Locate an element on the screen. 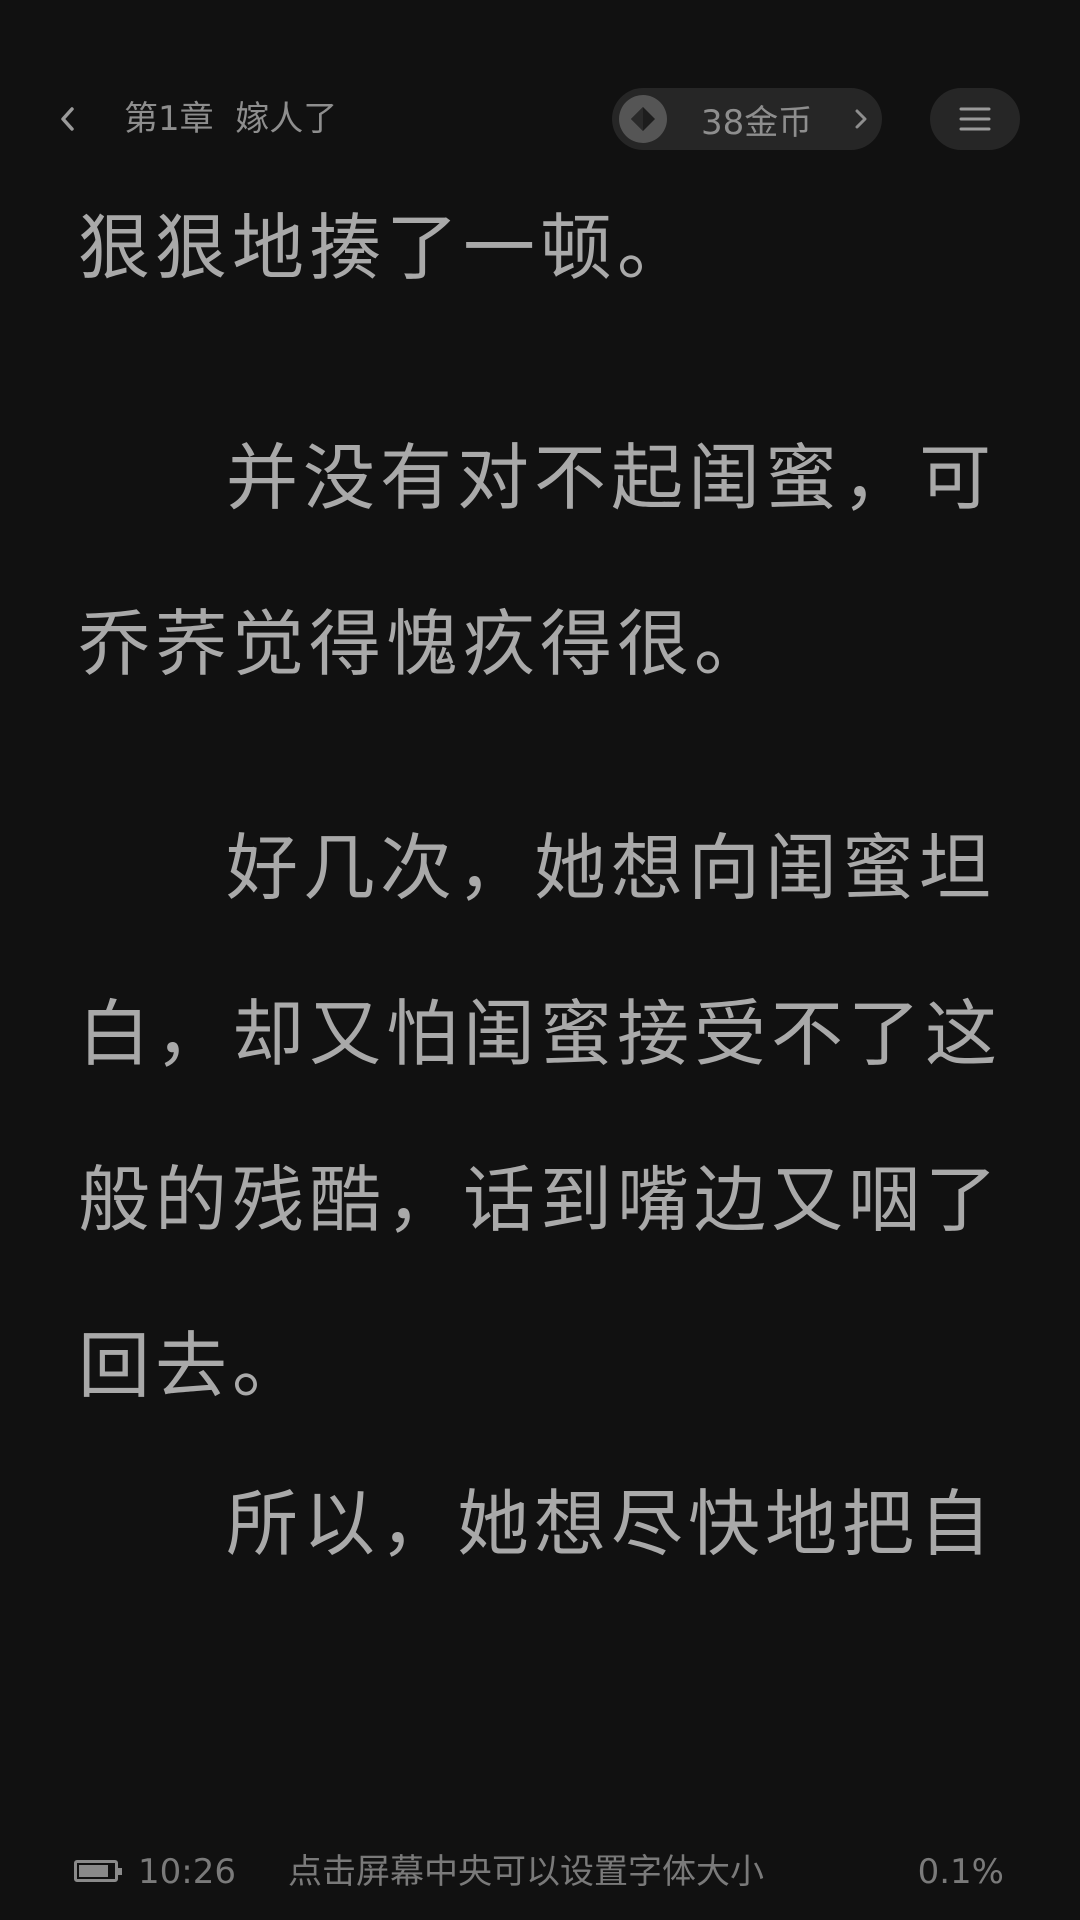 Image resolution: width=1080 pixels, height=1920 pixels. text-line: 好几次，她想向闺蜜坦 is located at coordinates (611, 868).